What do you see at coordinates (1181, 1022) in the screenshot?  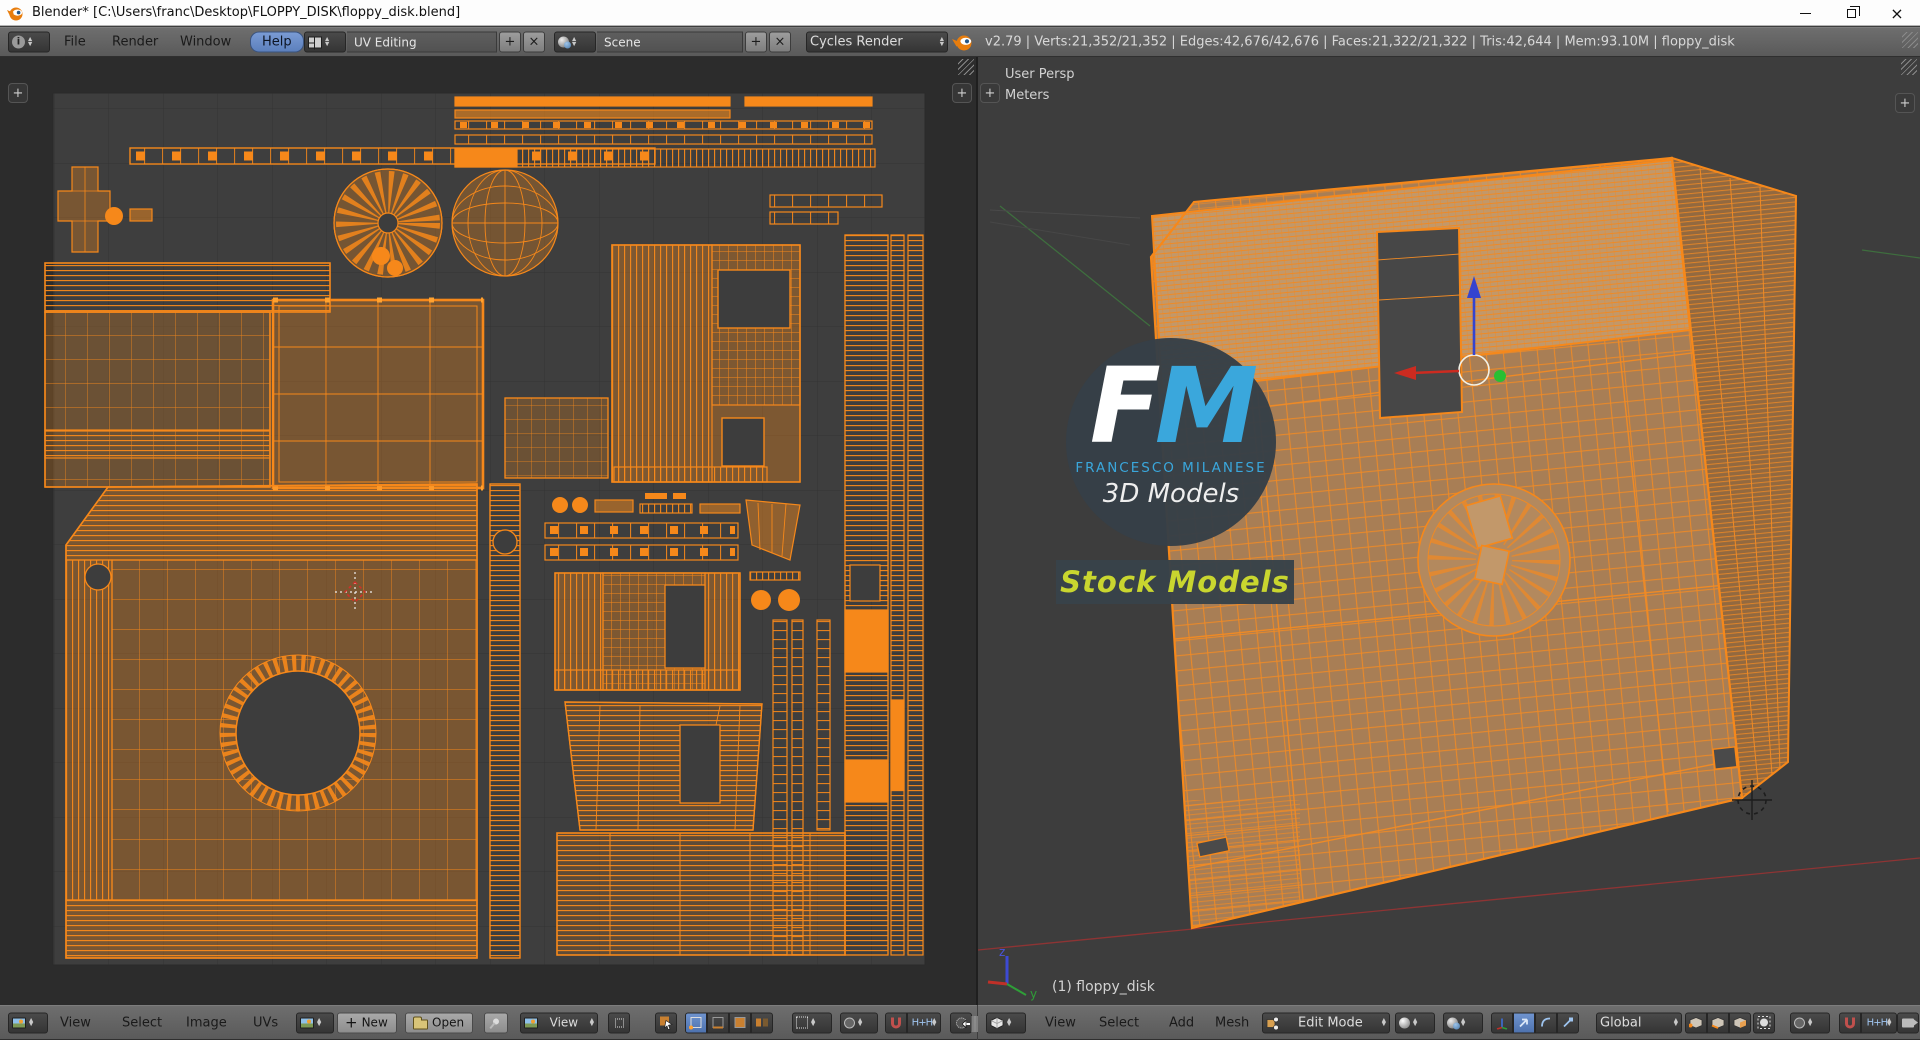 I see `v3d-menu-add: Add` at bounding box center [1181, 1022].